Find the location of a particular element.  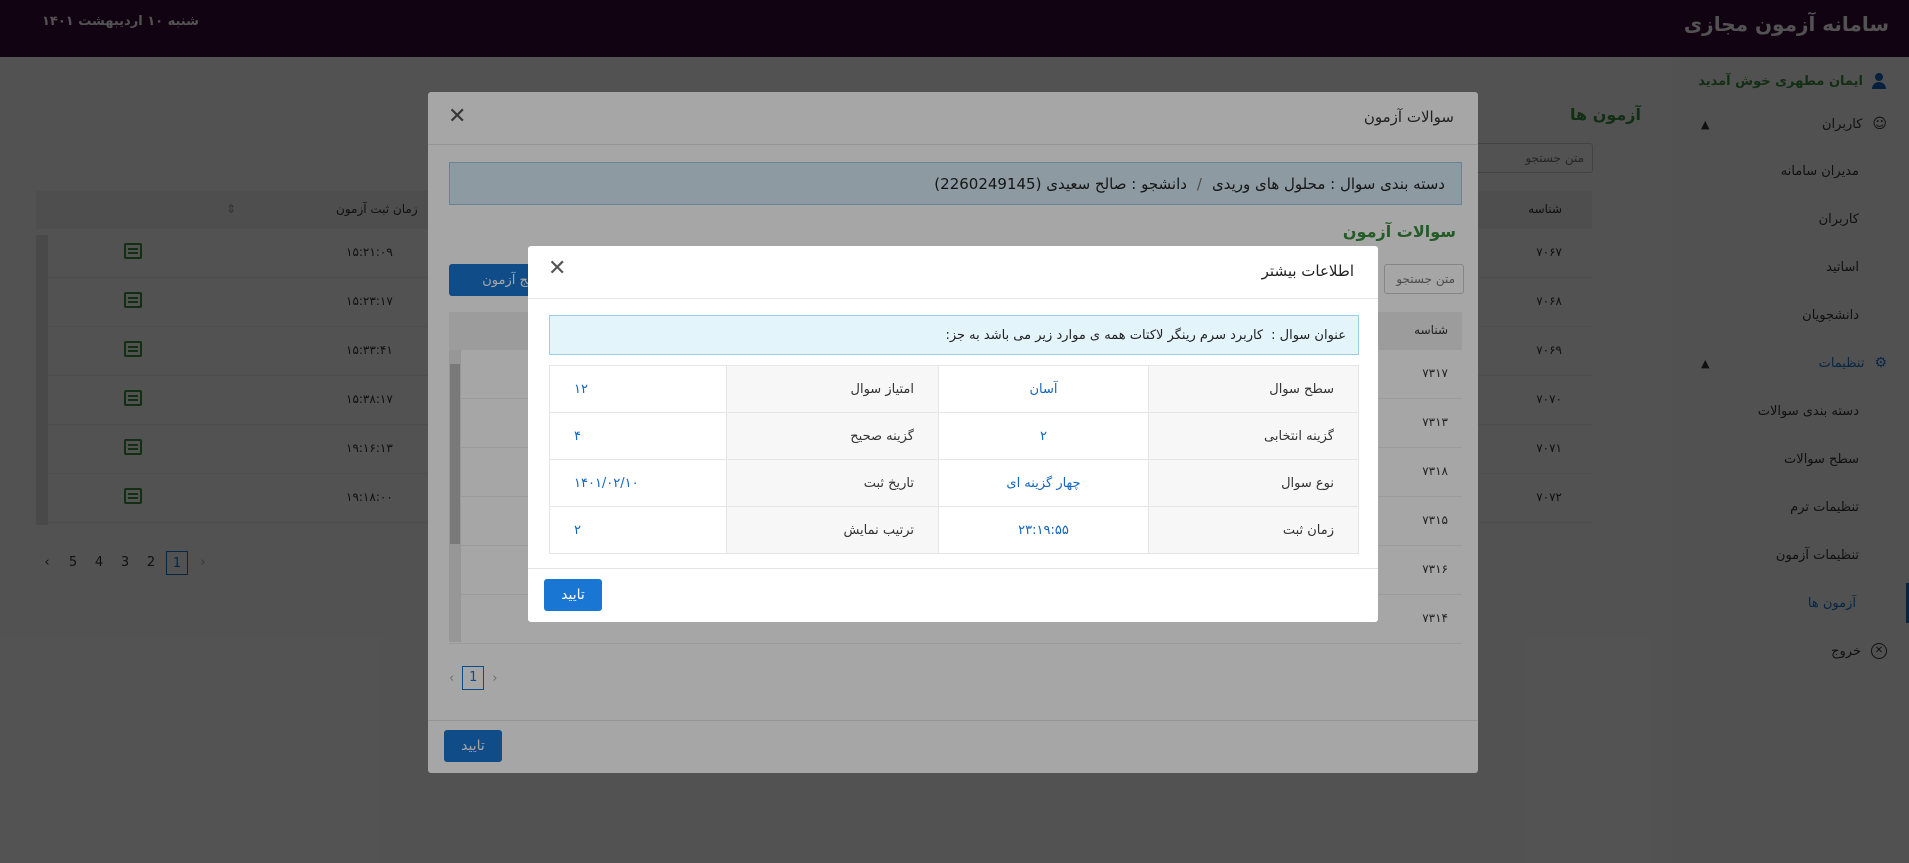

field-label: تاریخ ثبت is located at coordinates (832, 483).